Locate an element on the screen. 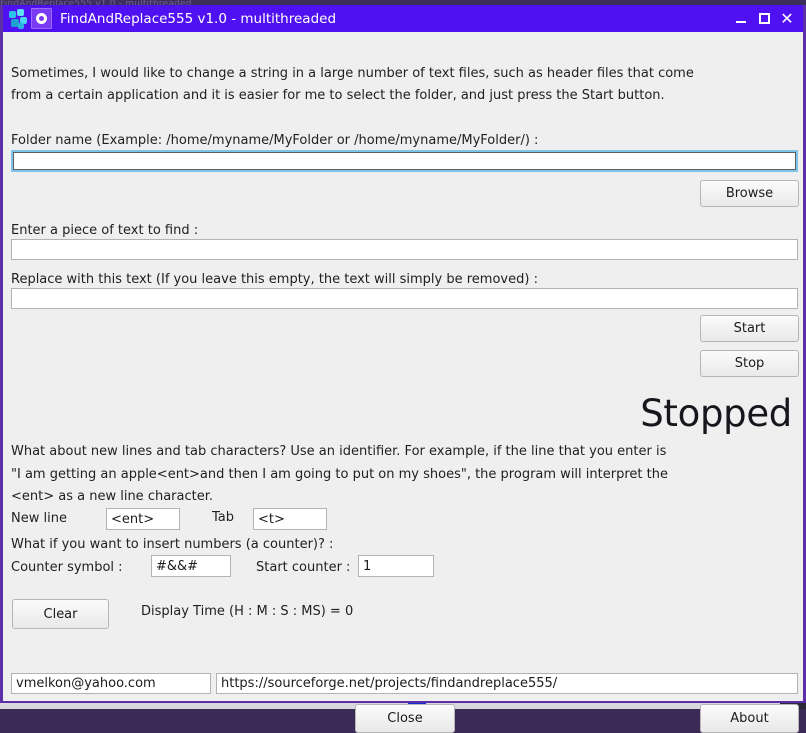  new-line-label: New line is located at coordinates (39, 518).